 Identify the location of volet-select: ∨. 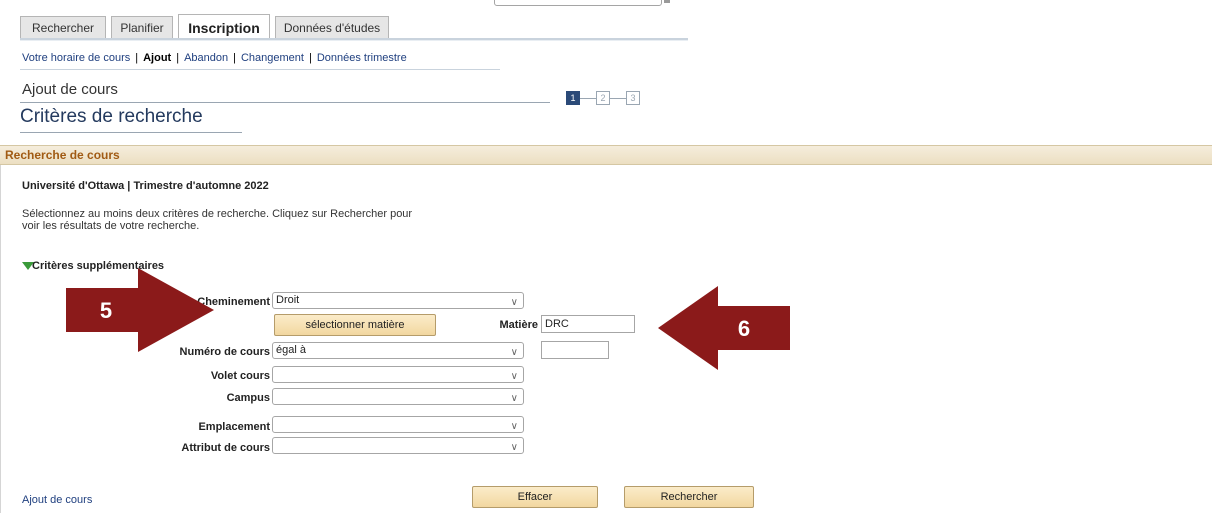
(398, 374).